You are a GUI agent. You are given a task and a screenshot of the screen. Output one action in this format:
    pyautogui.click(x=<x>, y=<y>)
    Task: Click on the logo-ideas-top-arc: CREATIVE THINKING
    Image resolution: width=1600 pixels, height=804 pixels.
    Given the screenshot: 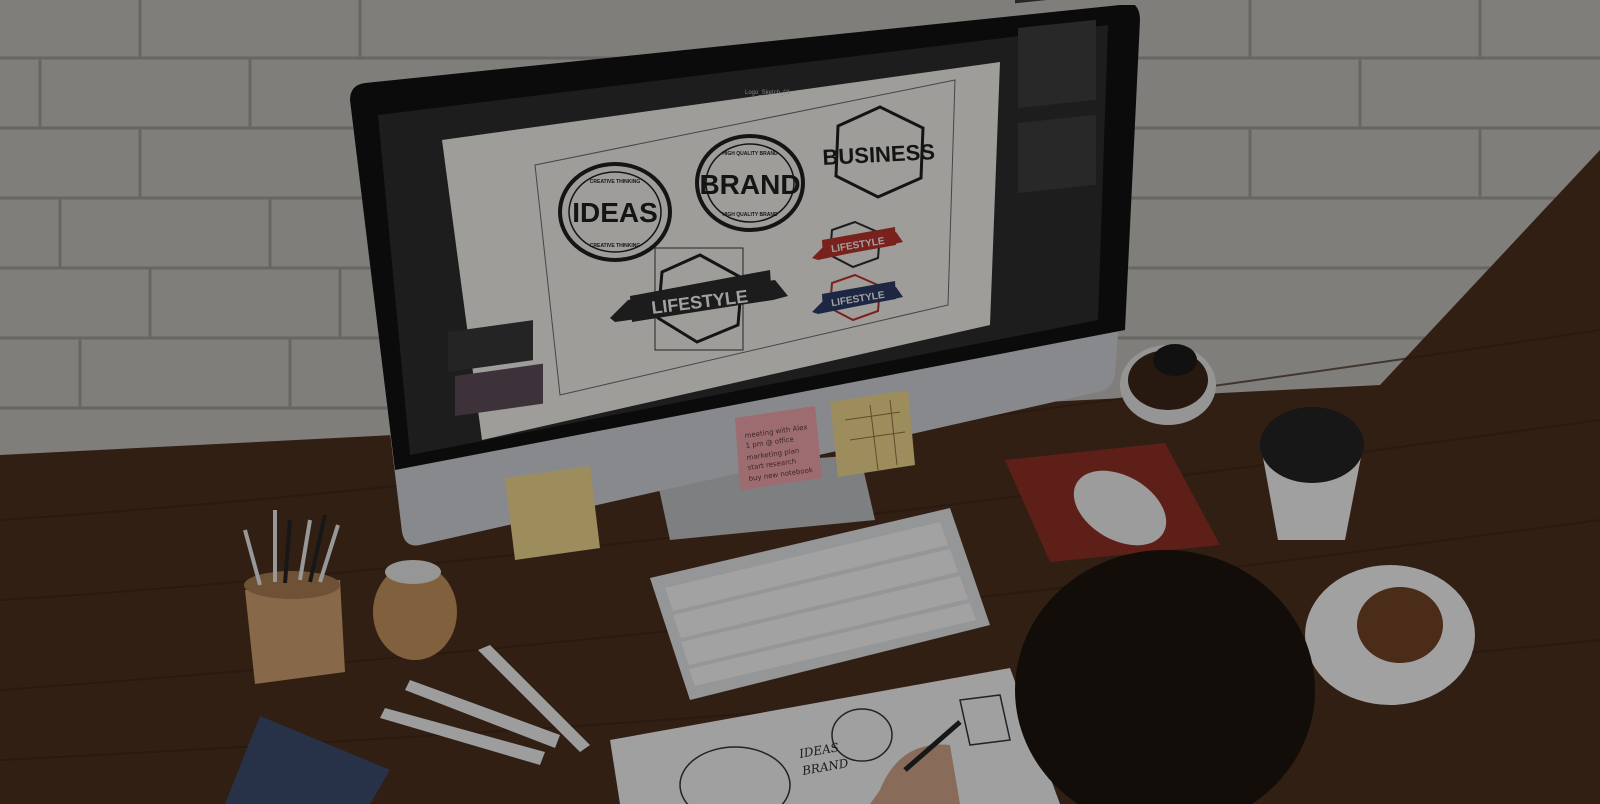 What is the action you would take?
    pyautogui.click(x=615, y=182)
    